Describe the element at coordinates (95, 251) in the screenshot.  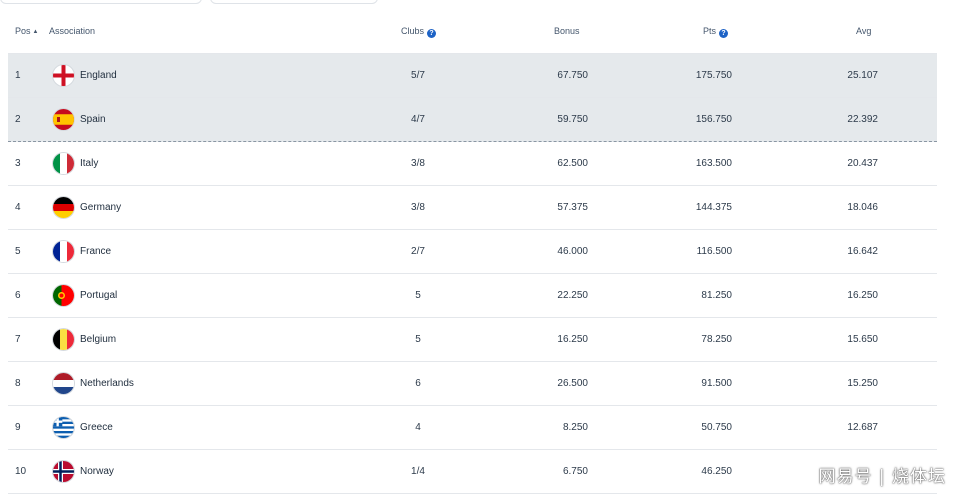
I see `row-association-name: France` at that location.